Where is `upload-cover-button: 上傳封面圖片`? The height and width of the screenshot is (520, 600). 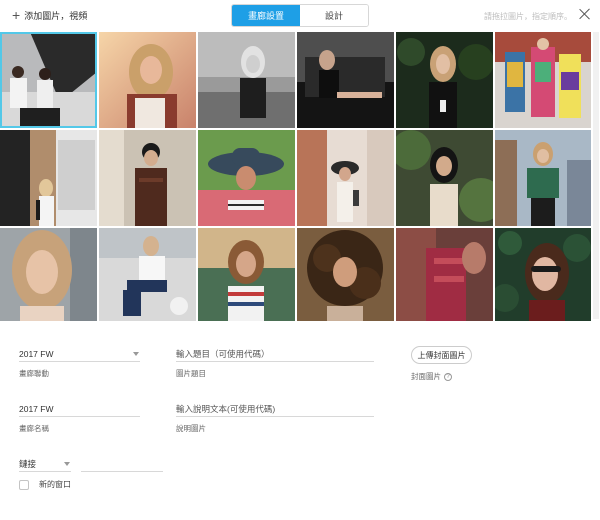
upload-cover-button: 上傳封面圖片 is located at coordinates (441, 355).